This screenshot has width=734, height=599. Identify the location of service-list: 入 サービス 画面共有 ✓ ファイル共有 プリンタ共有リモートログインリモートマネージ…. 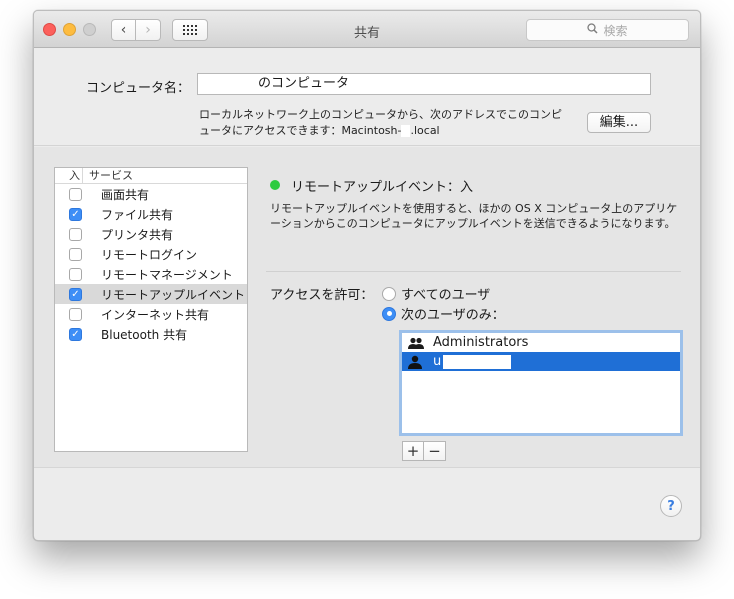
(151, 309).